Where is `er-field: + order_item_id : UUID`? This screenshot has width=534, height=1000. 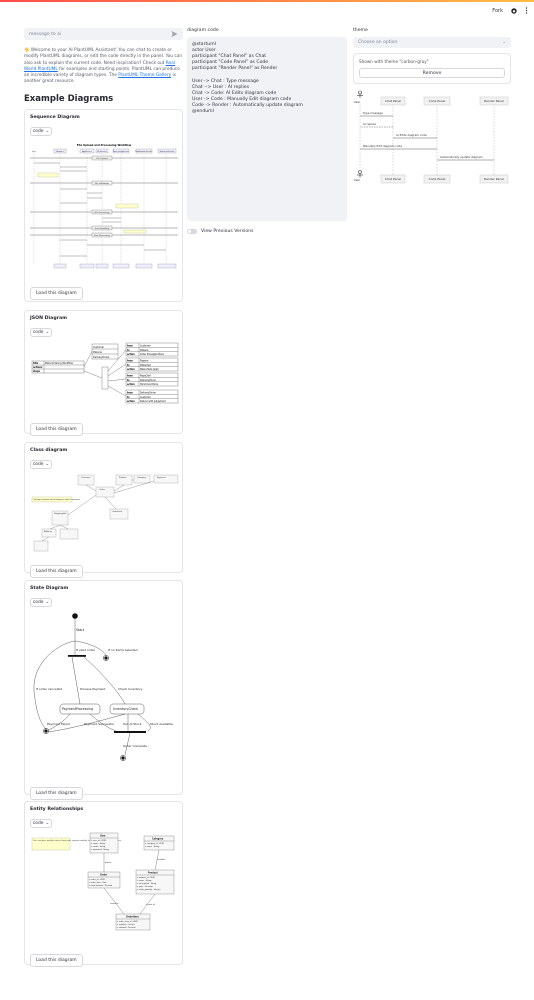
er-field: + order_item_id : UUID is located at coordinates (127, 921).